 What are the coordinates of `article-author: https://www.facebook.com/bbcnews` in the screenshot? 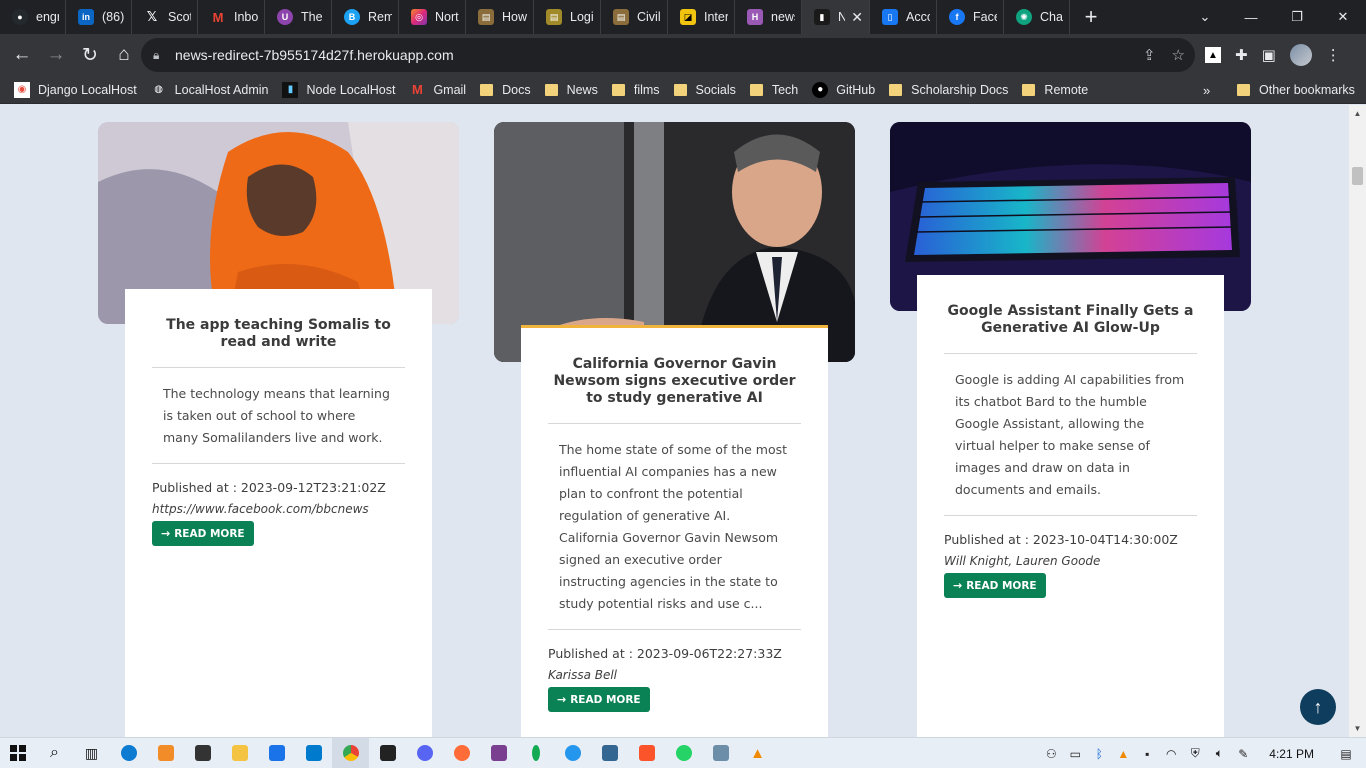 It's located at (260, 509).